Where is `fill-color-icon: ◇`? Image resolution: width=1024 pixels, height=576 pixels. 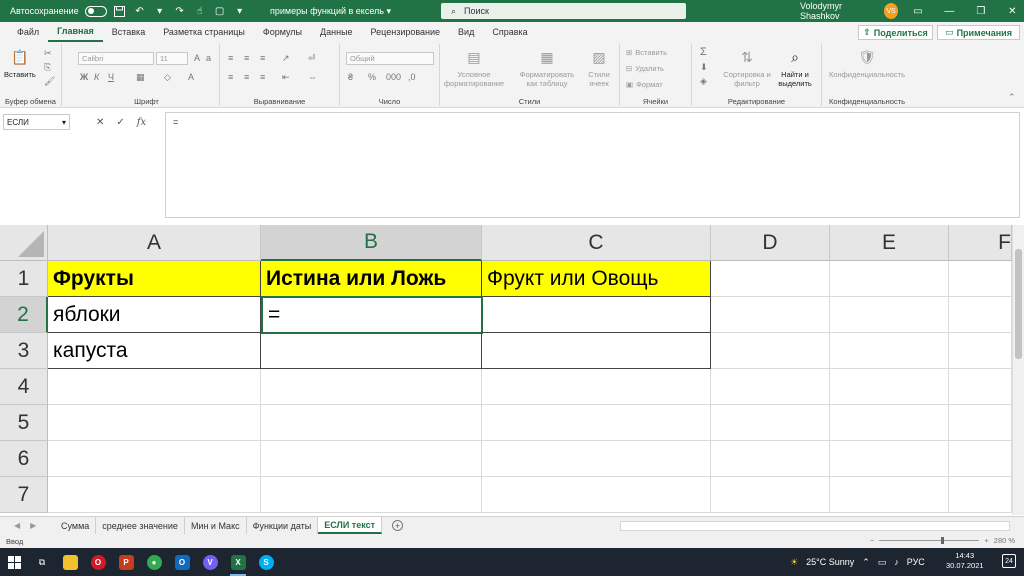 fill-color-icon: ◇ is located at coordinates (167, 77).